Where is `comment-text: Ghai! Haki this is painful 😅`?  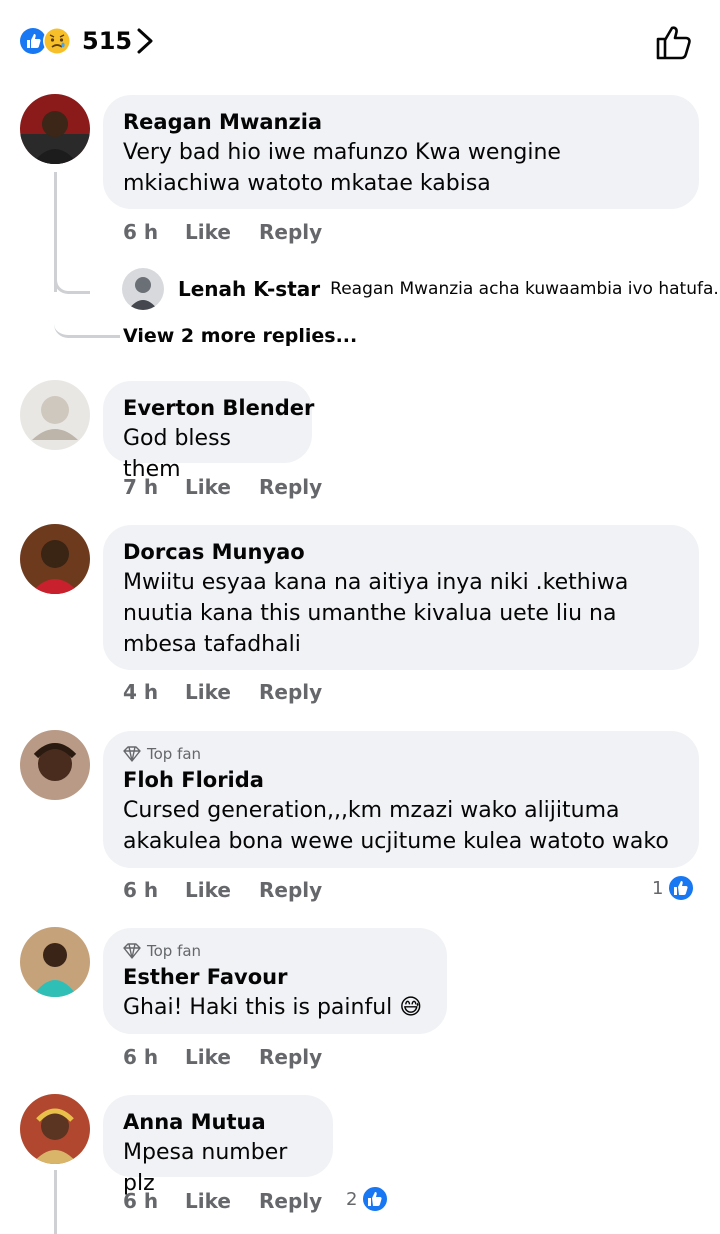
comment-text: Ghai! Haki this is painful 😅 is located at coordinates (273, 1007).